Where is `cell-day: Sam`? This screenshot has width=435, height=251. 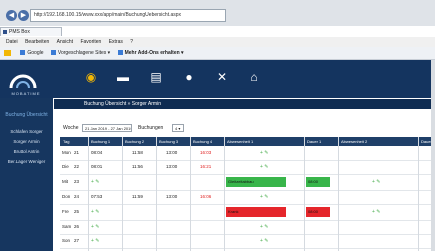 cell-day: Sam is located at coordinates (67, 226).